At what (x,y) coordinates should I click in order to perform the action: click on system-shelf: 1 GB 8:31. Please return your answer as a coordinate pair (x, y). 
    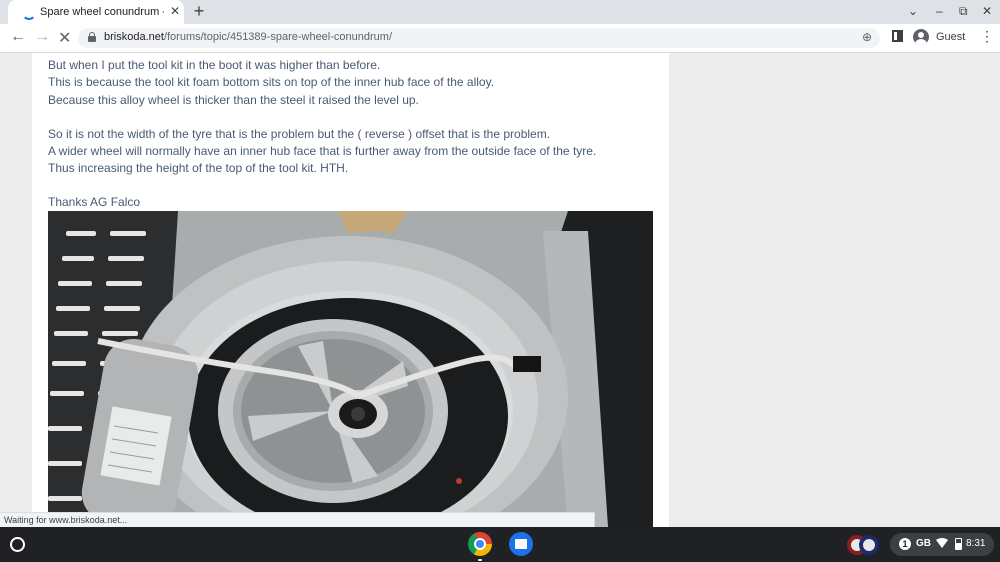
    Looking at the image, I should click on (500, 544).